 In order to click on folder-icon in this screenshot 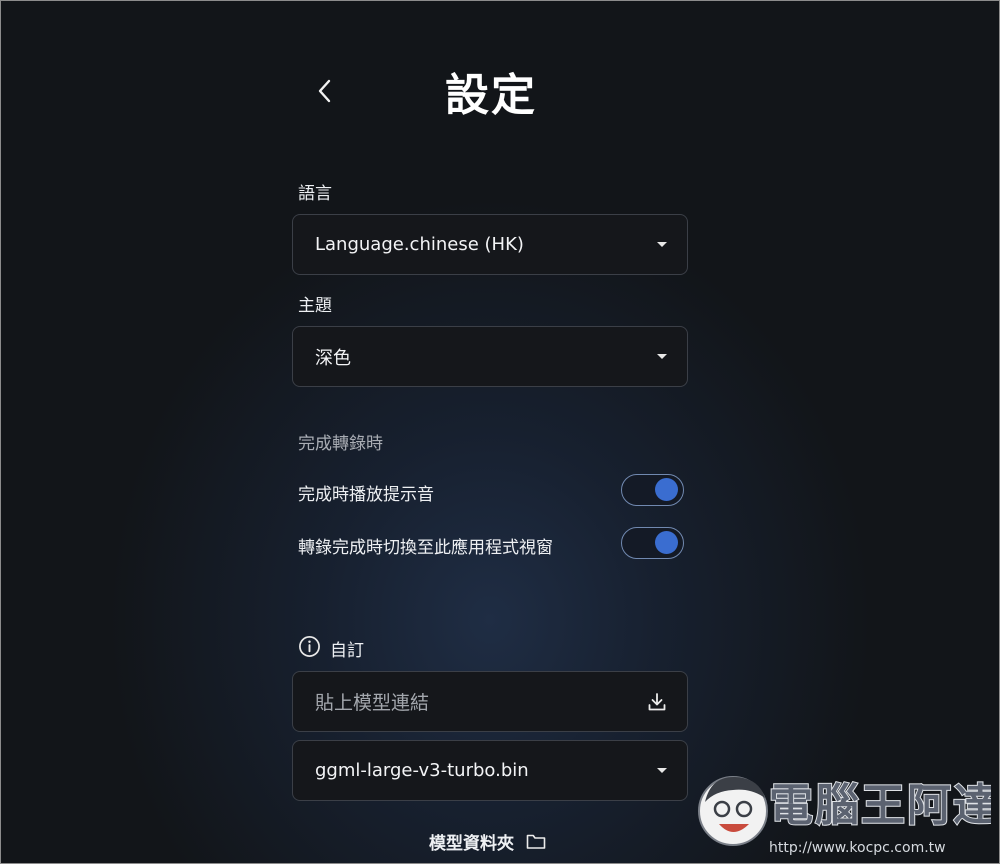, I will do `click(536, 841)`.